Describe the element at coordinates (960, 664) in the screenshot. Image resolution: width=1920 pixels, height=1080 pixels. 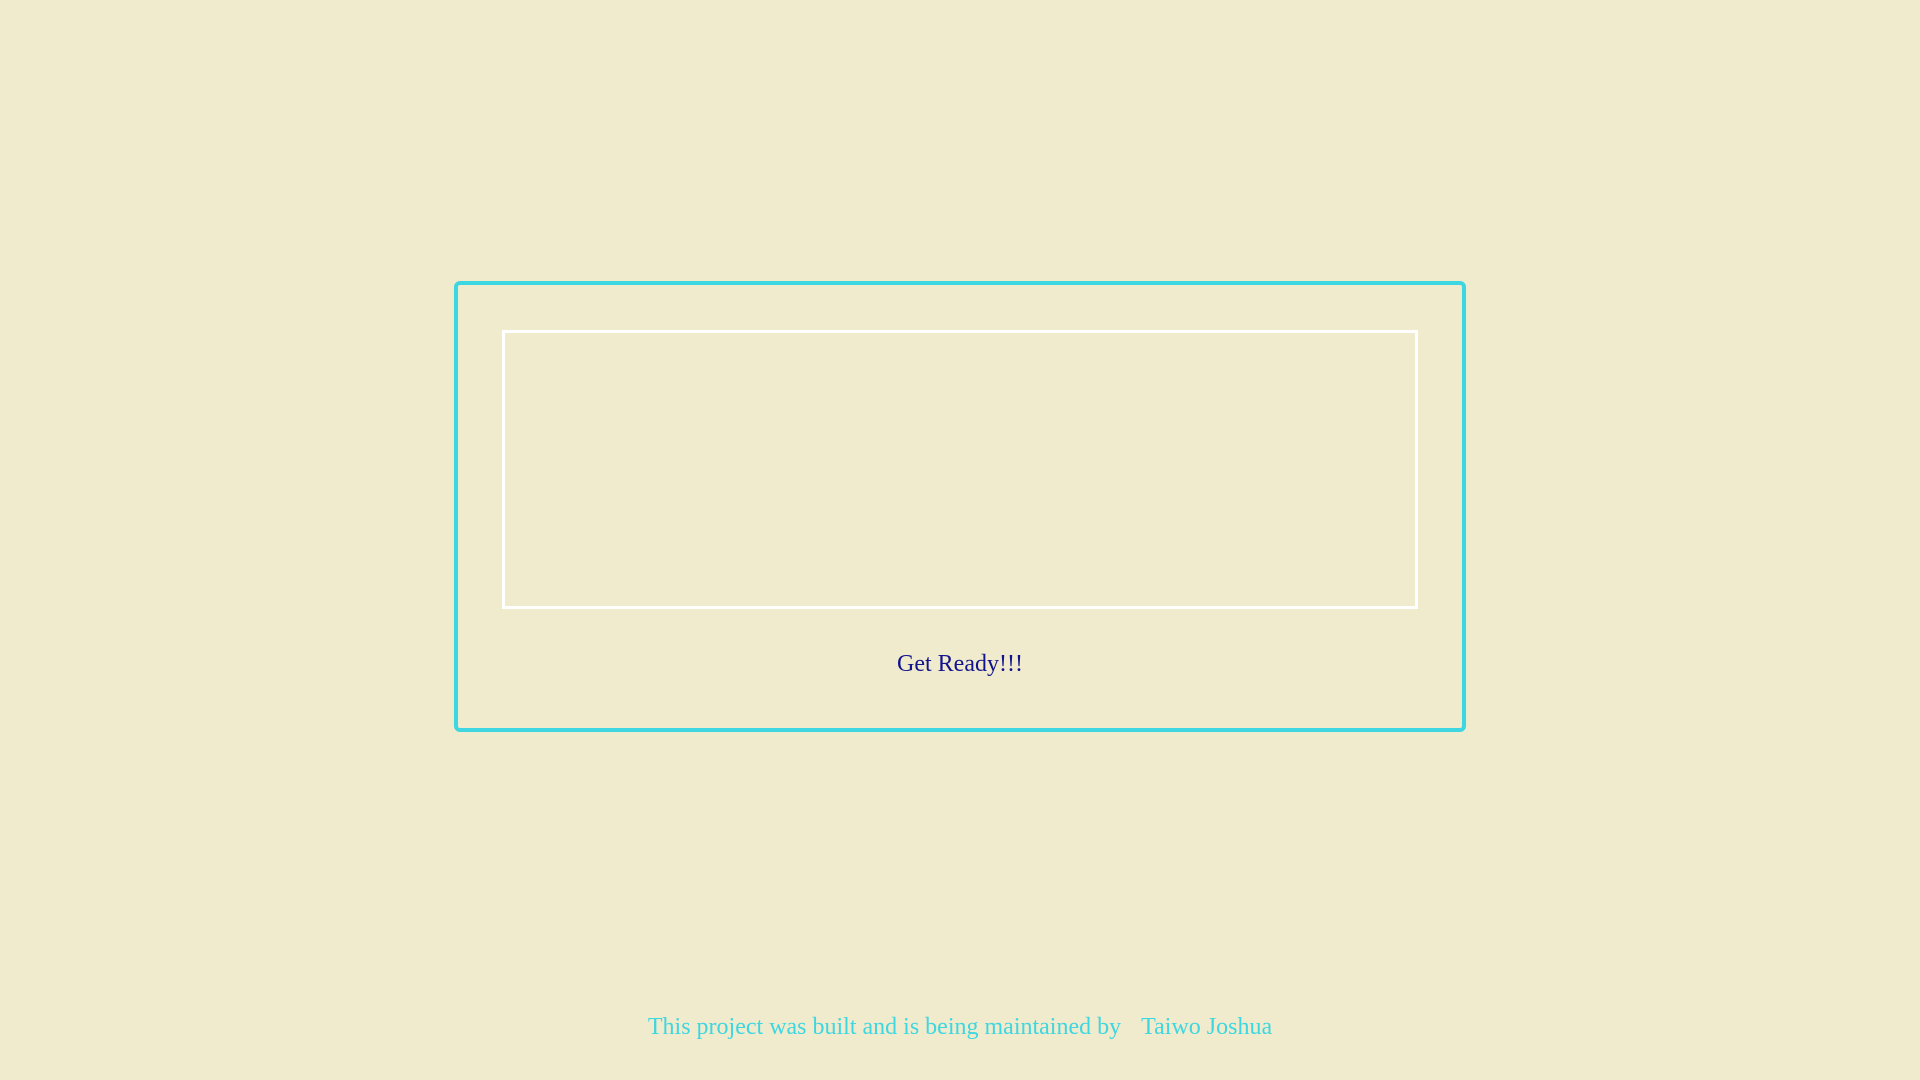
I see `game-status-text: Get Ready!!!` at that location.